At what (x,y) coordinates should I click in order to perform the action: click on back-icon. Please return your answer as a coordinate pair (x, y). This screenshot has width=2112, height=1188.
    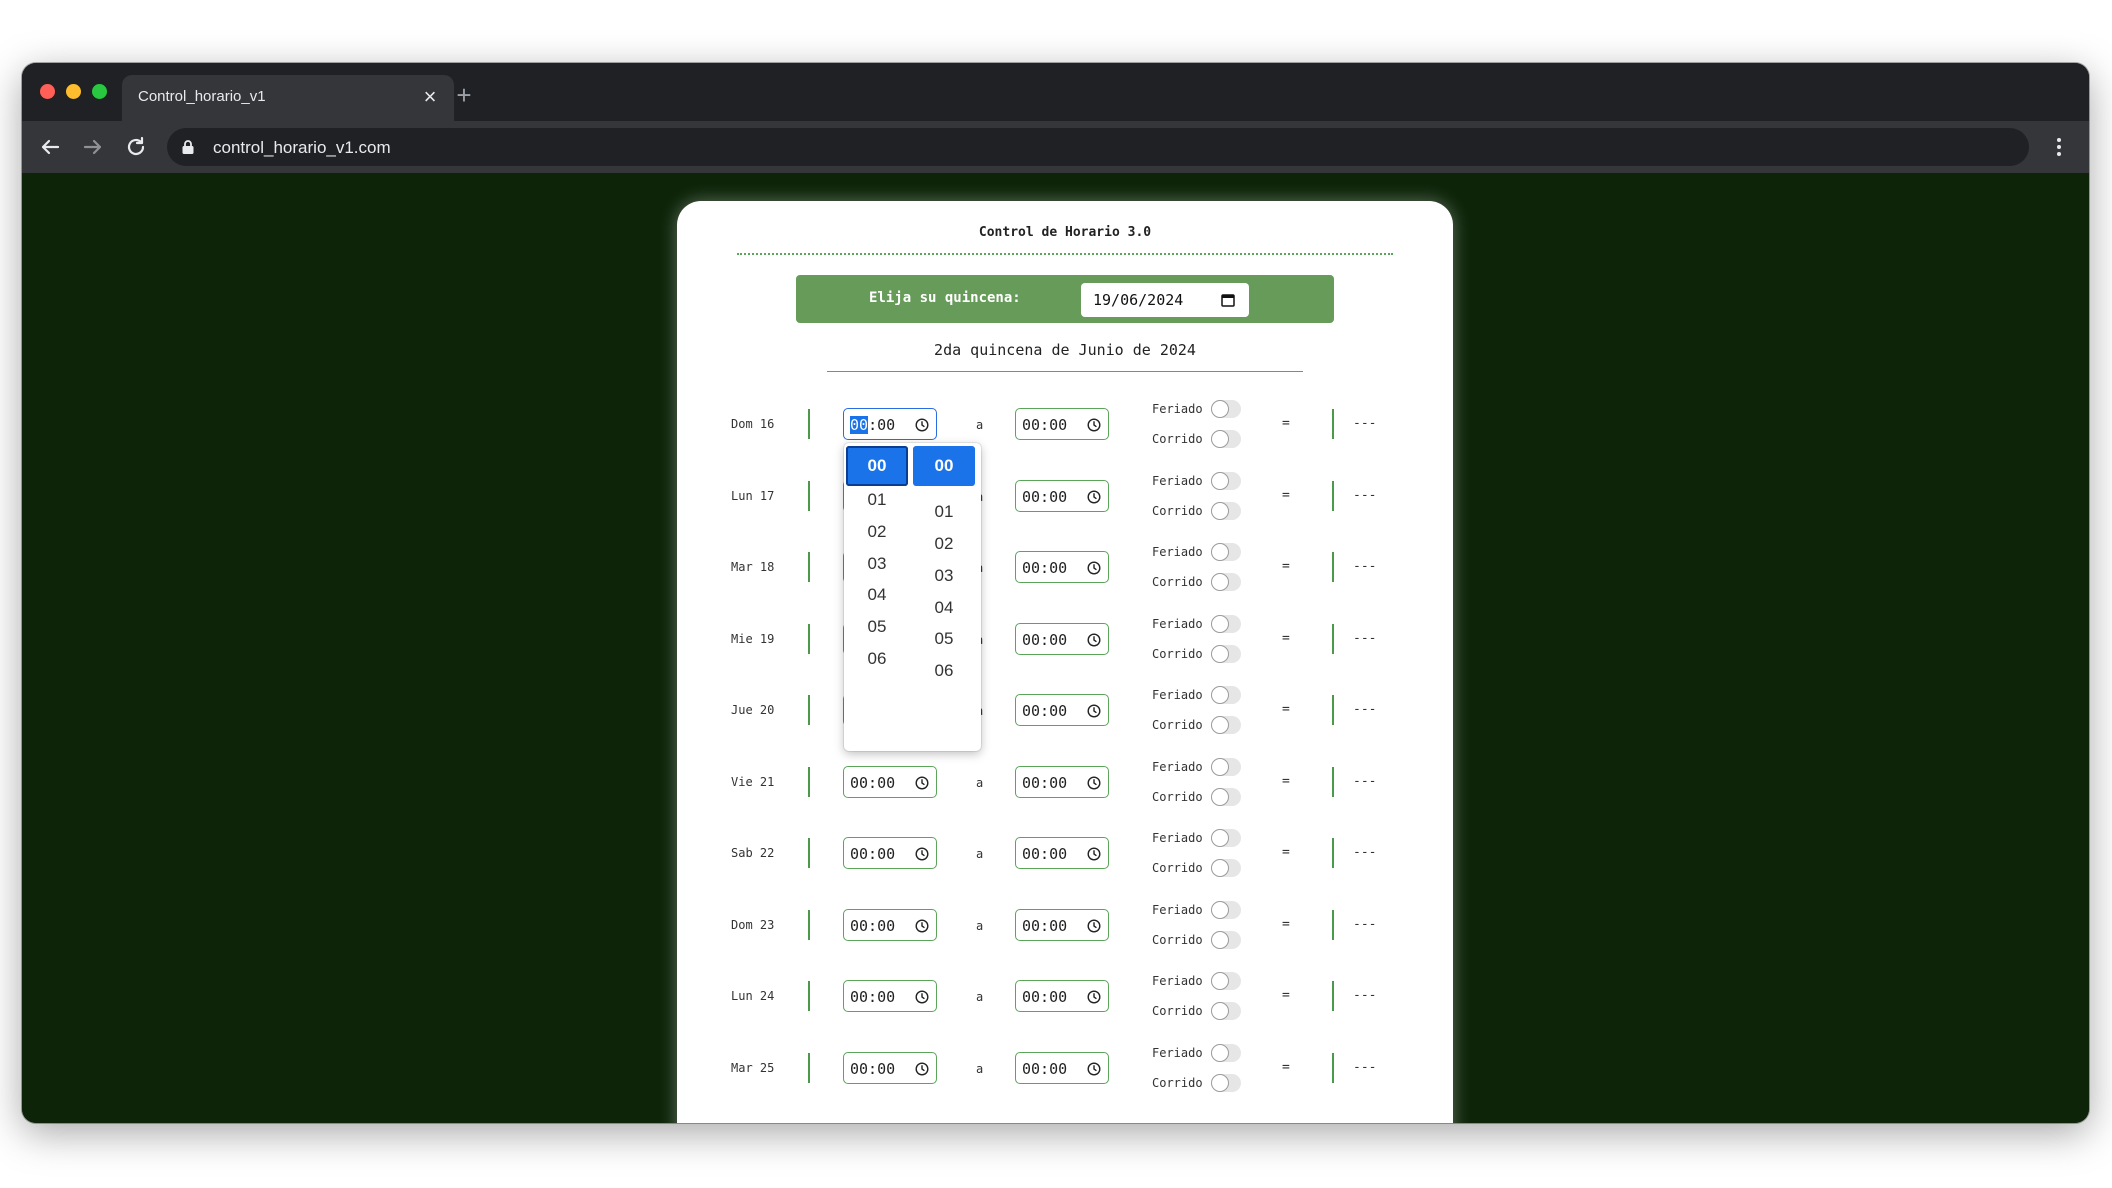
    Looking at the image, I should click on (50, 147).